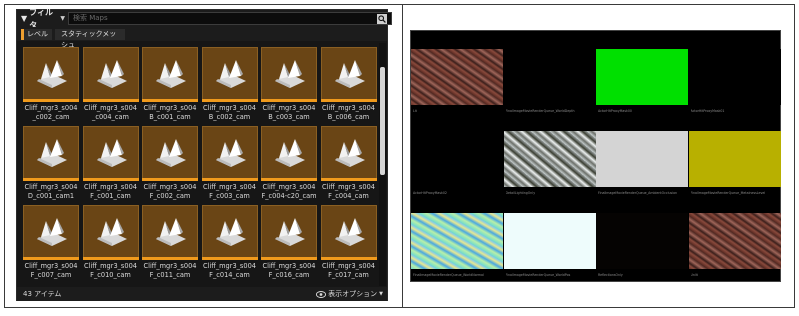 This screenshot has height=316, width=799. I want to click on render-pass-label: ActorHitProxyMask02, so click(430, 193).